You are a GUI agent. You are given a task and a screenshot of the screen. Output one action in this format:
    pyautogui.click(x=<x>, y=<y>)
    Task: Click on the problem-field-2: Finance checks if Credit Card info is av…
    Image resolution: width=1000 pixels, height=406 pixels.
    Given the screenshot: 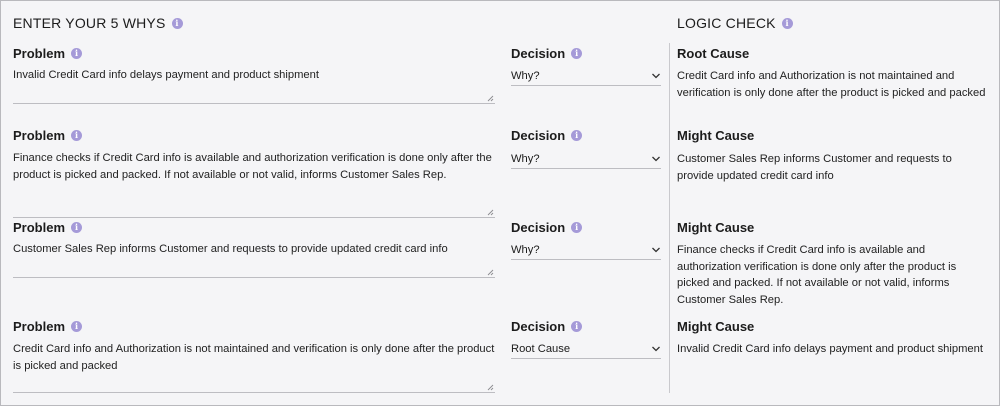 What is the action you would take?
    pyautogui.click(x=254, y=166)
    